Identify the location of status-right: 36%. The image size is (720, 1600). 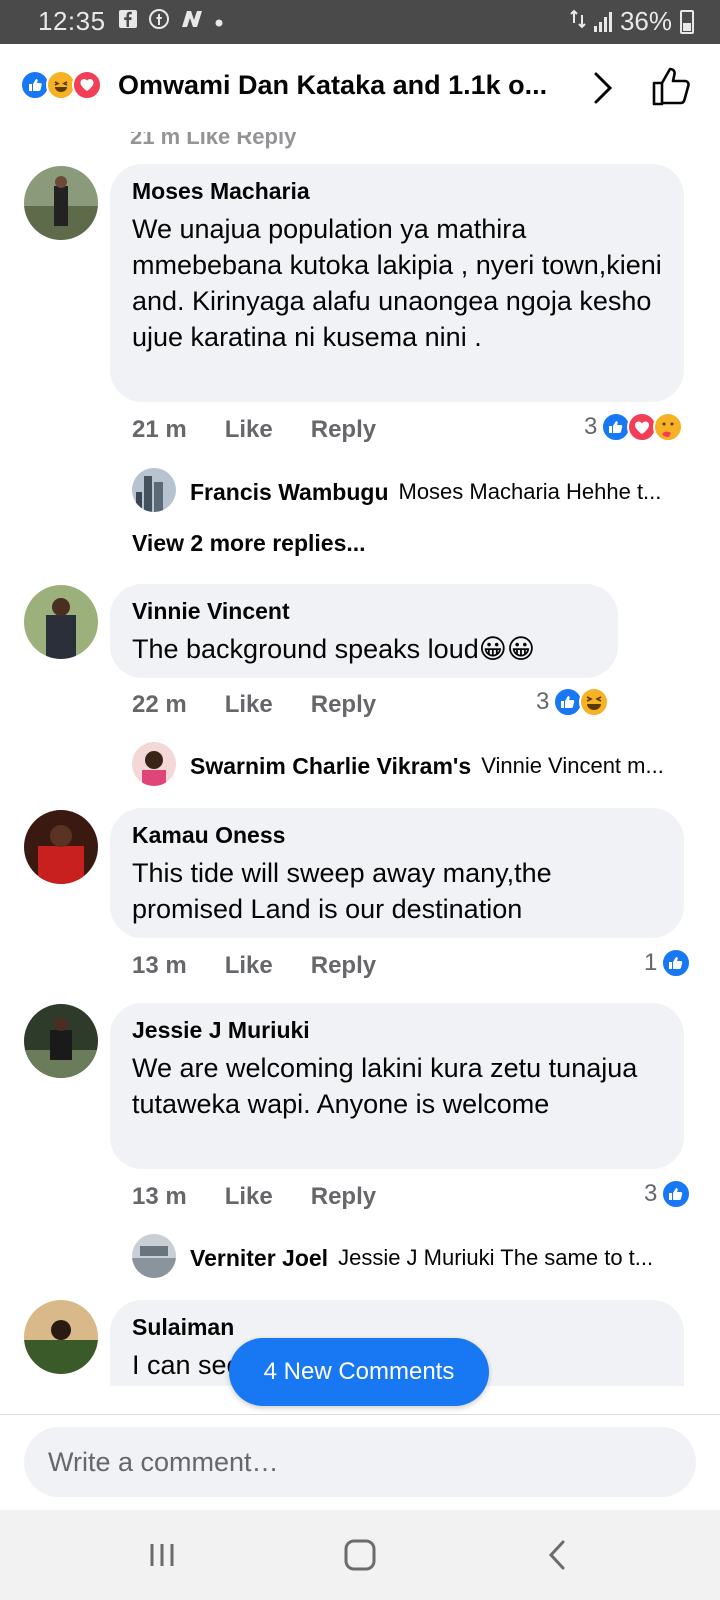
(632, 21).